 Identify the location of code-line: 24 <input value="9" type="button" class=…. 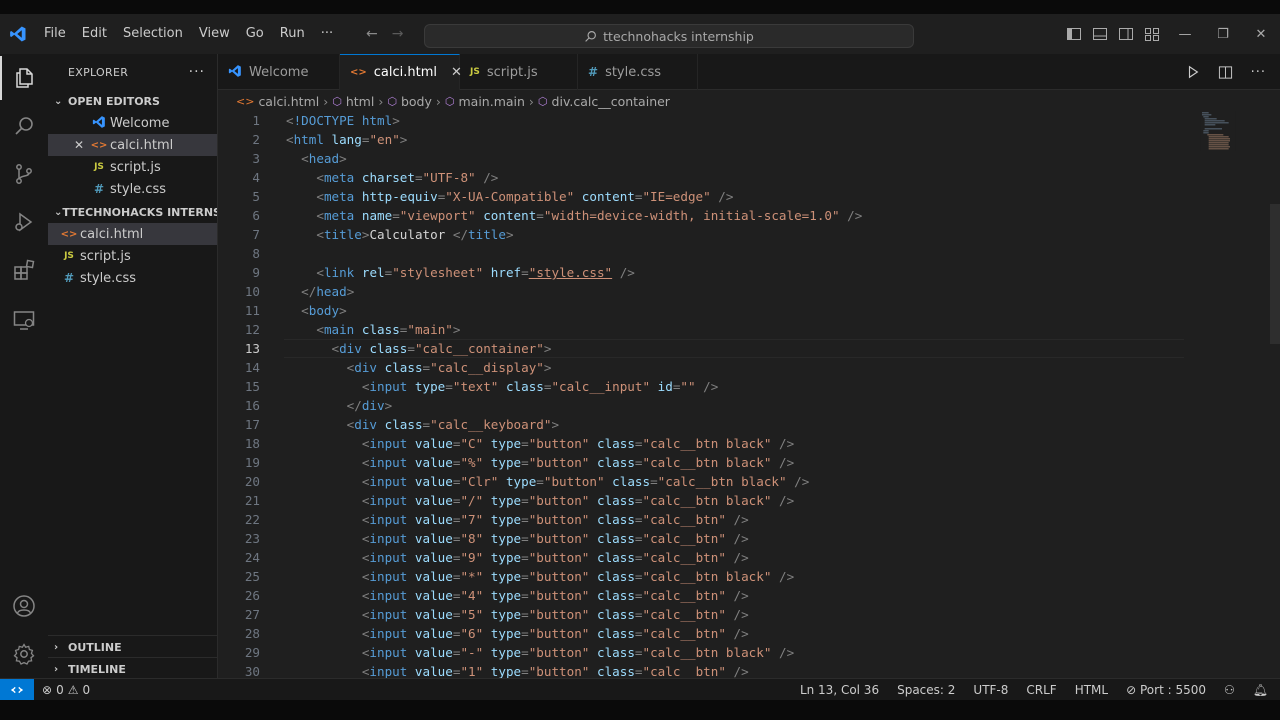
(703, 557).